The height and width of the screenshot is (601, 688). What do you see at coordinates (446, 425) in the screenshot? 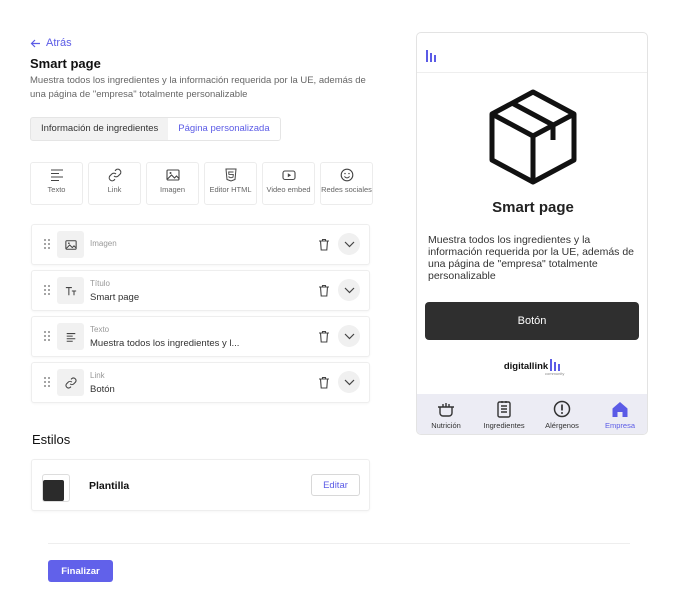
I see `nav-label: Nutrición` at bounding box center [446, 425].